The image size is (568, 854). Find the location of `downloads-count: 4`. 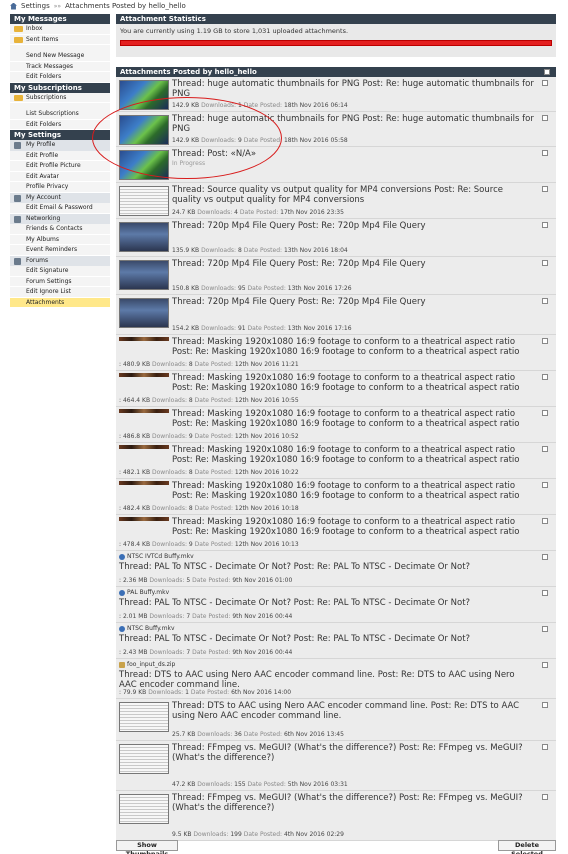

downloads-count: 4 is located at coordinates (236, 212).